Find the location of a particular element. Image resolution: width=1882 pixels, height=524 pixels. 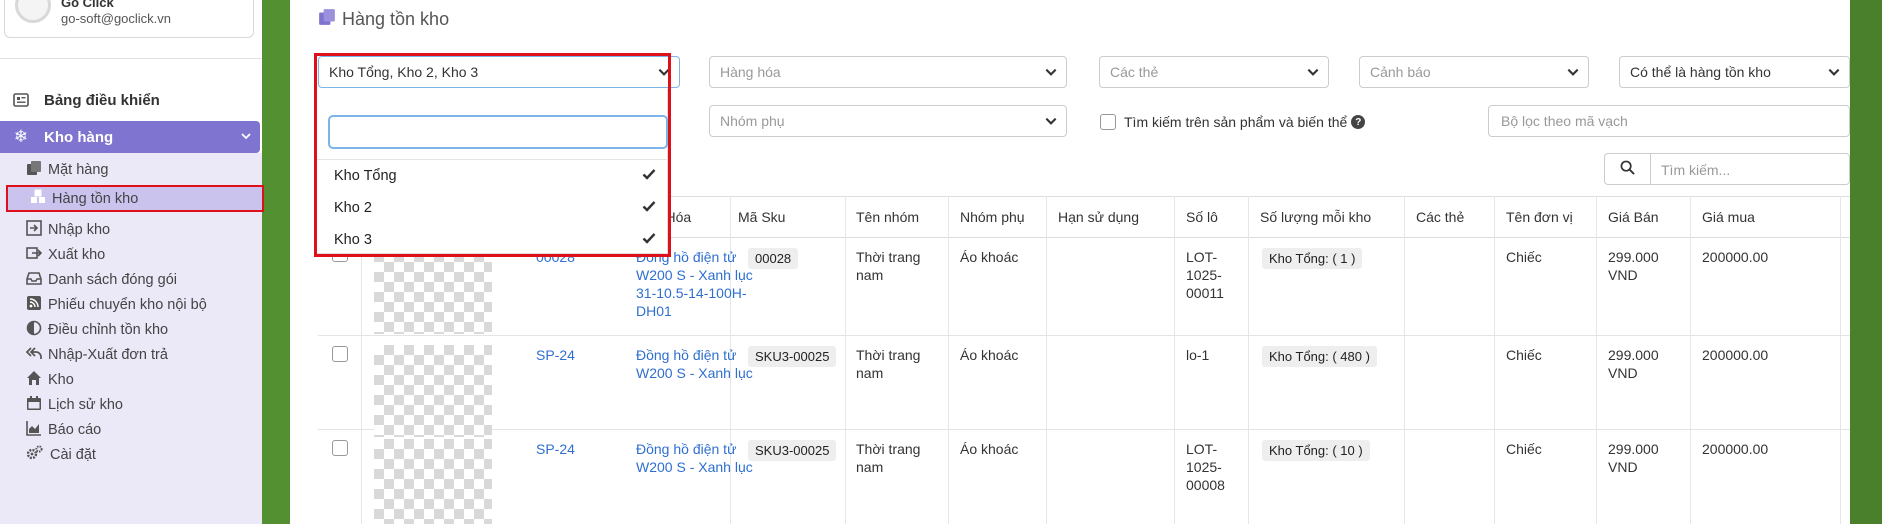

adjust-icon is located at coordinates (34, 330).